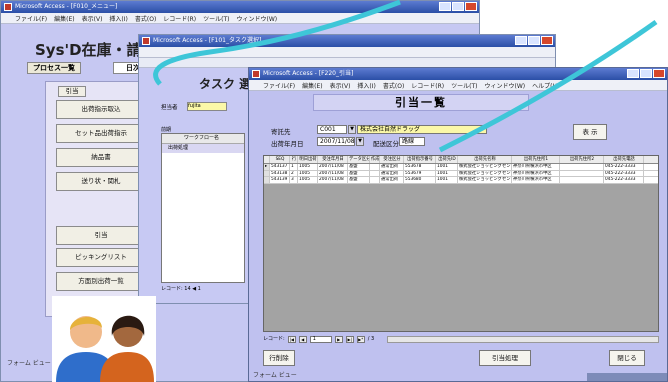  What do you see at coordinates (203, 148) in the screenshot?
I see `list-item: 出荷処理` at bounding box center [203, 148].